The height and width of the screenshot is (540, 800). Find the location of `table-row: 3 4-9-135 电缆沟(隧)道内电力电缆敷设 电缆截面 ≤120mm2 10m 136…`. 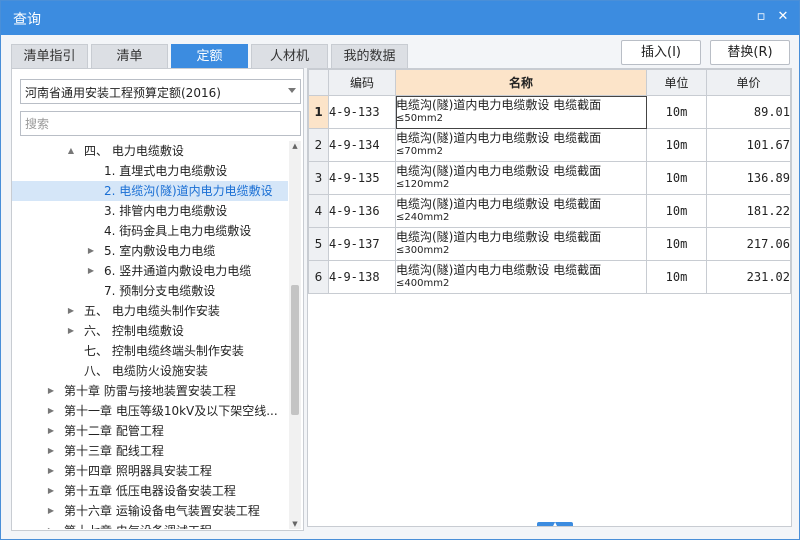

table-row: 3 4-9-135 电缆沟(隧)道内电力电缆敷设 电缆截面 ≤120mm2 10m 136… is located at coordinates (549, 178).